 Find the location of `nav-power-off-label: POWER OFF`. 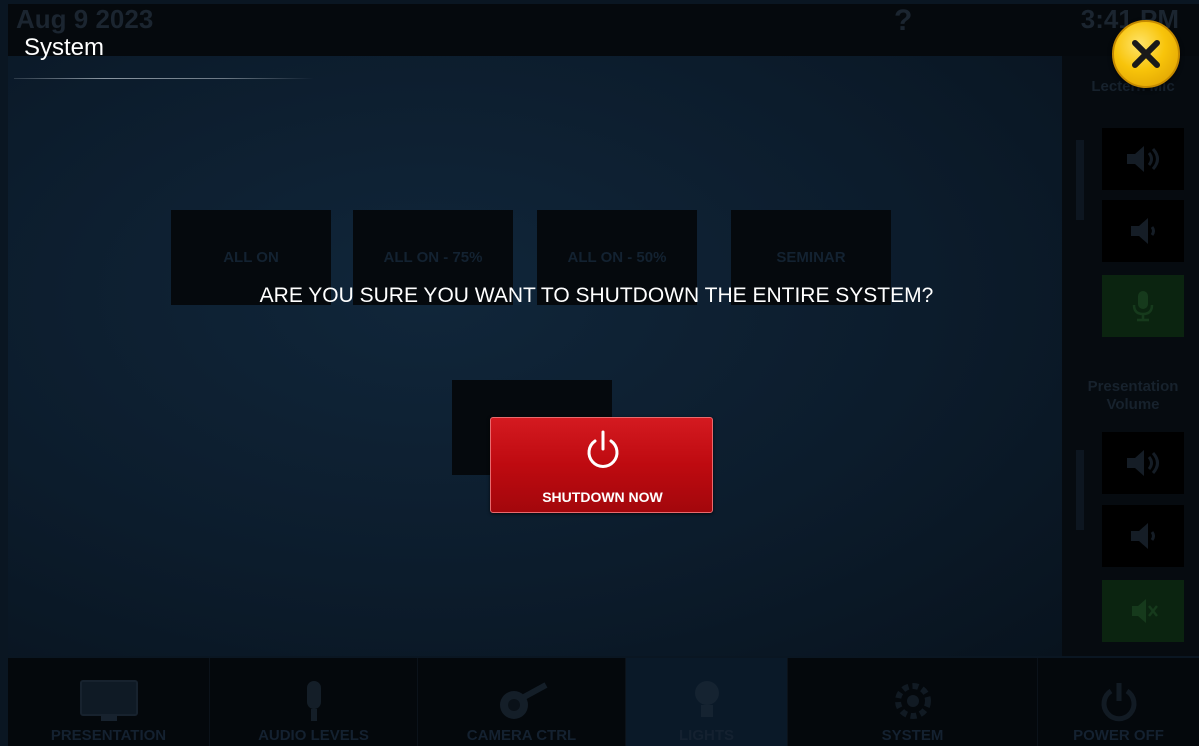

nav-power-off-label: POWER OFF is located at coordinates (1118, 735).